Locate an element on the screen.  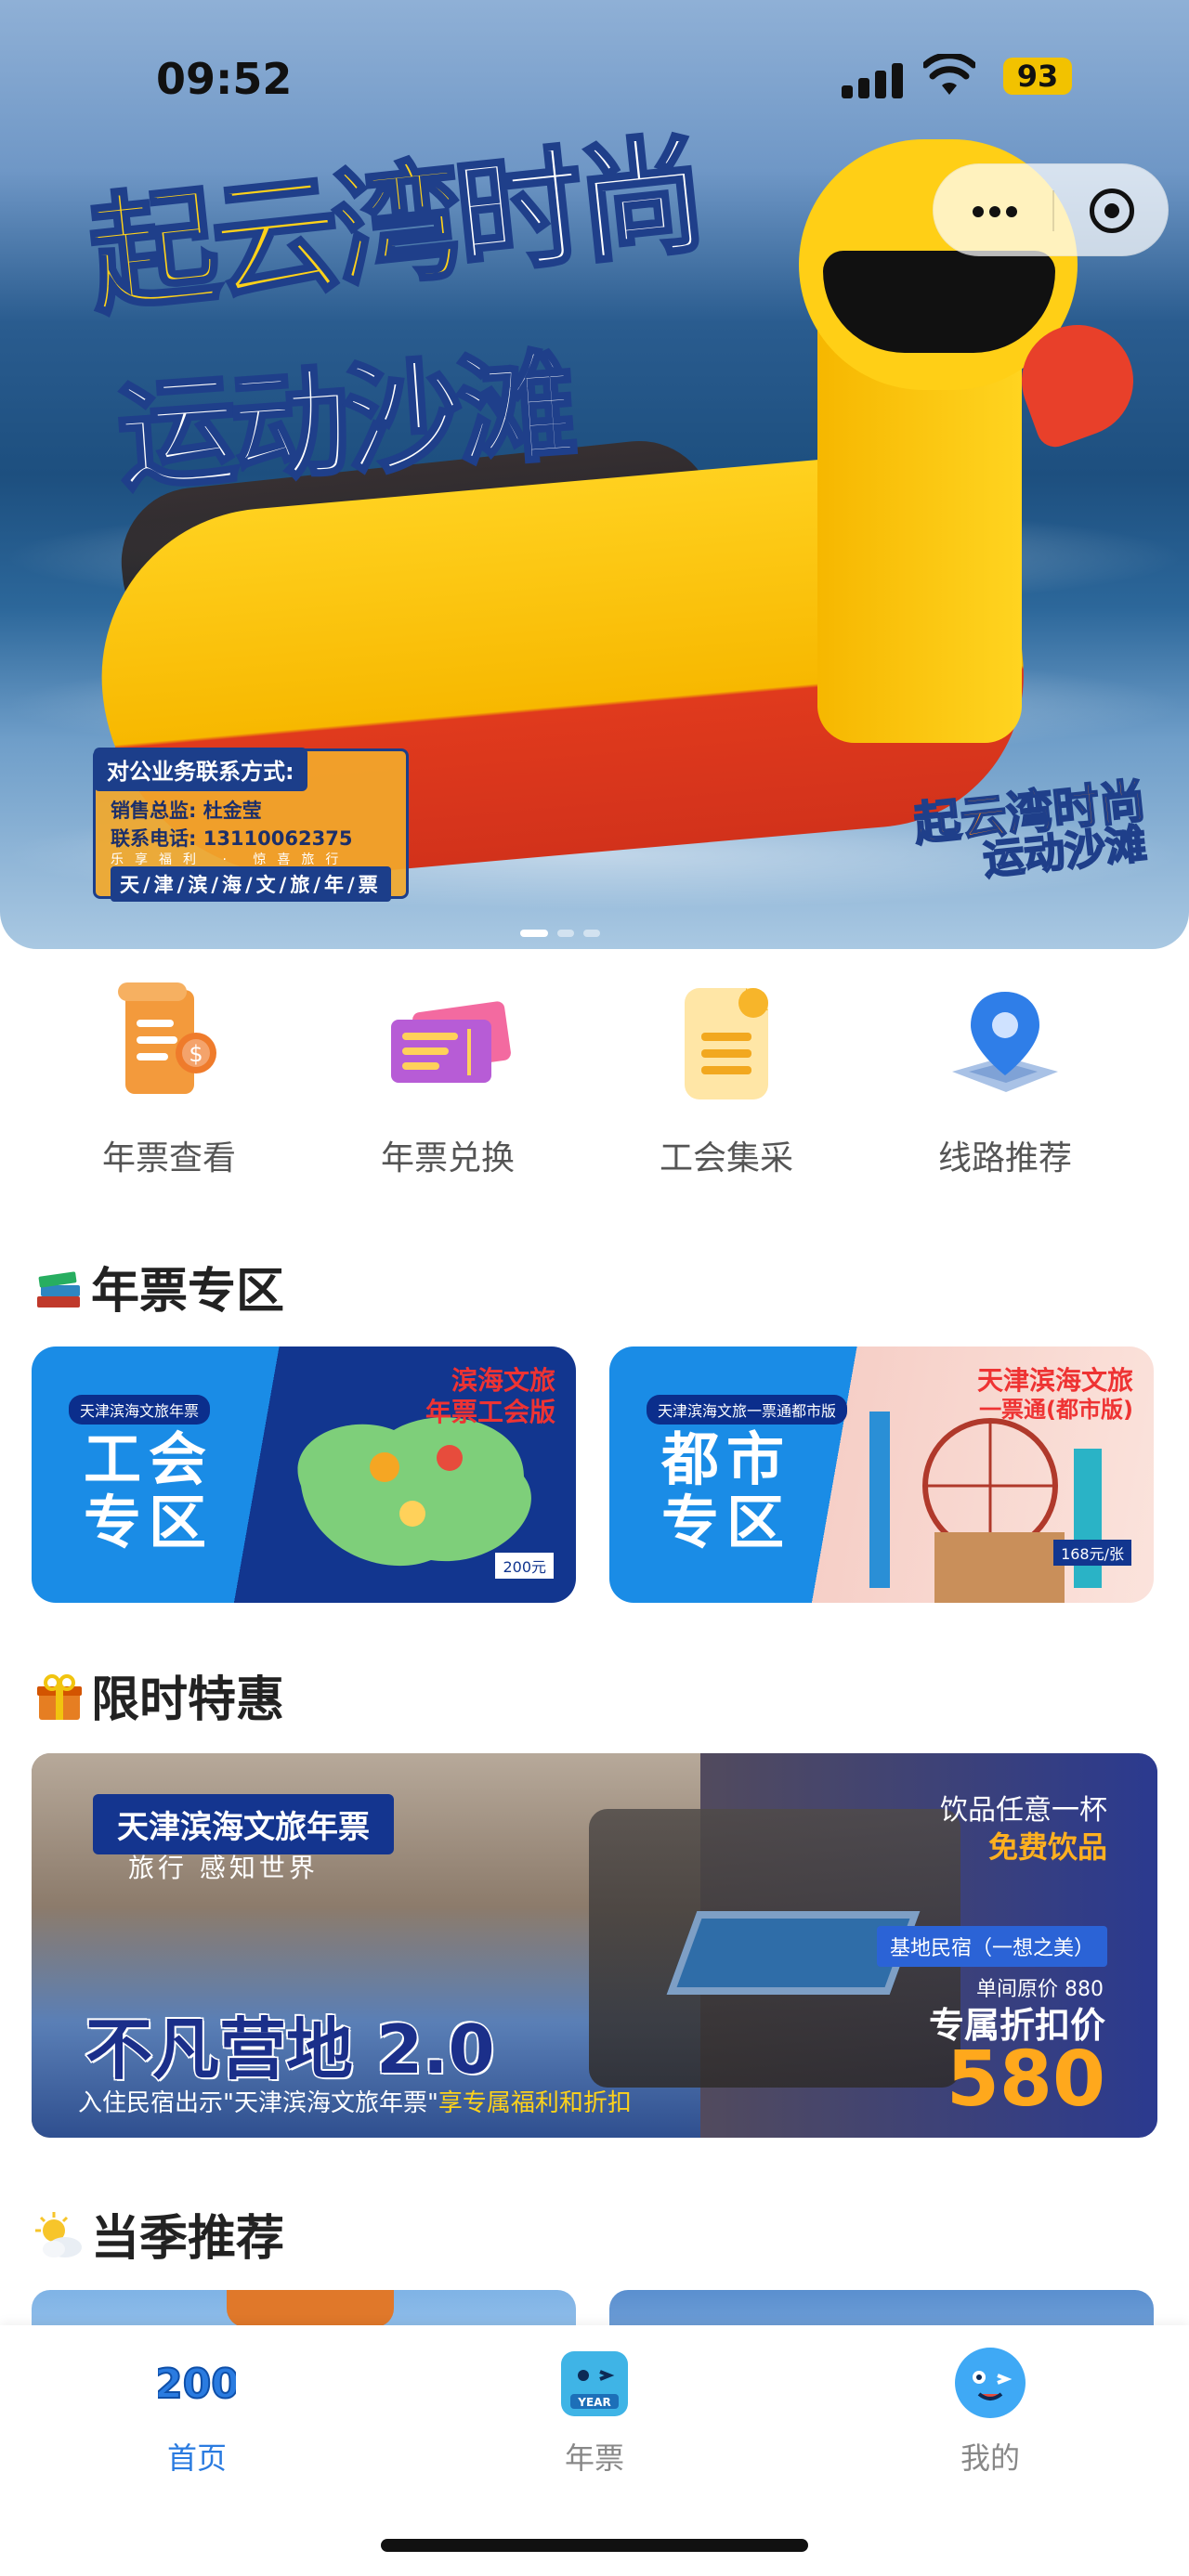
season-card-1-roof is located at coordinates (310, 2308).